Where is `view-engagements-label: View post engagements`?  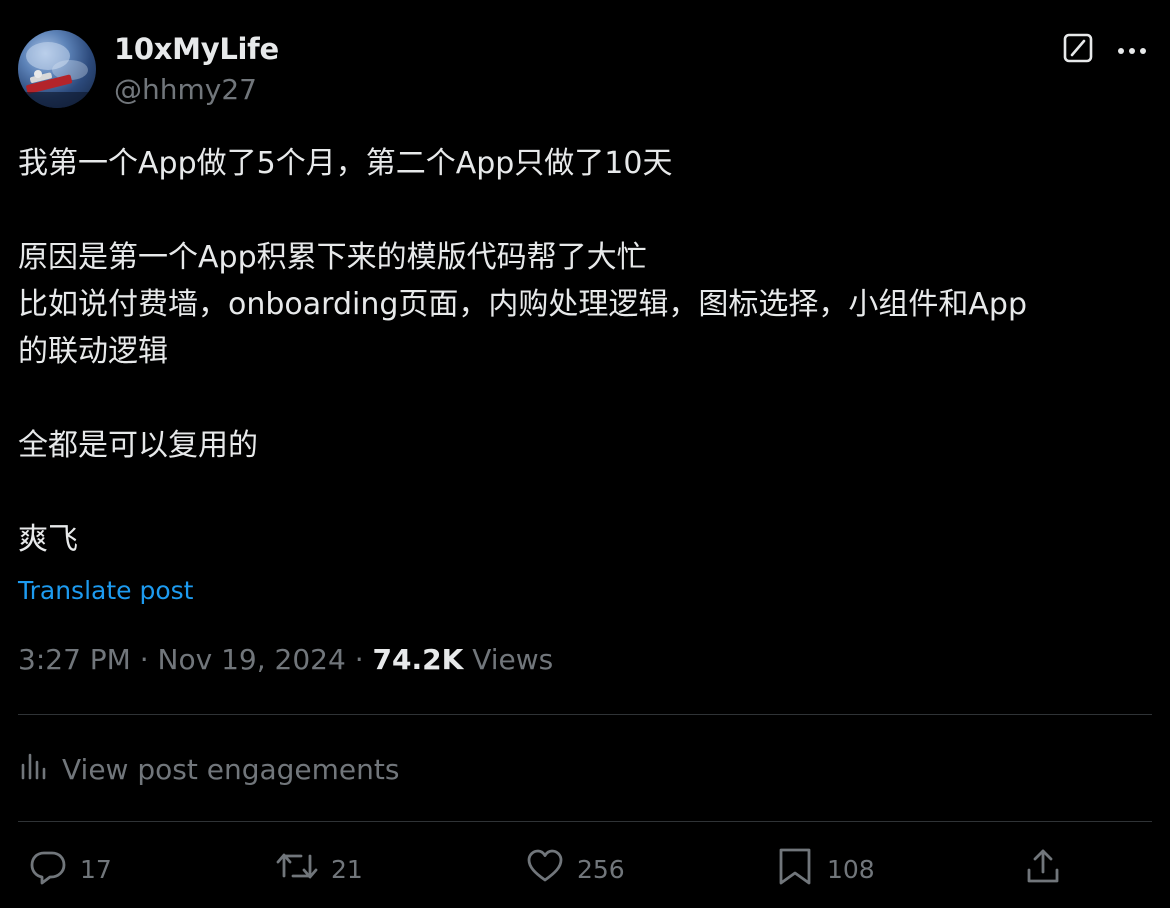 view-engagements-label: View post engagements is located at coordinates (231, 769).